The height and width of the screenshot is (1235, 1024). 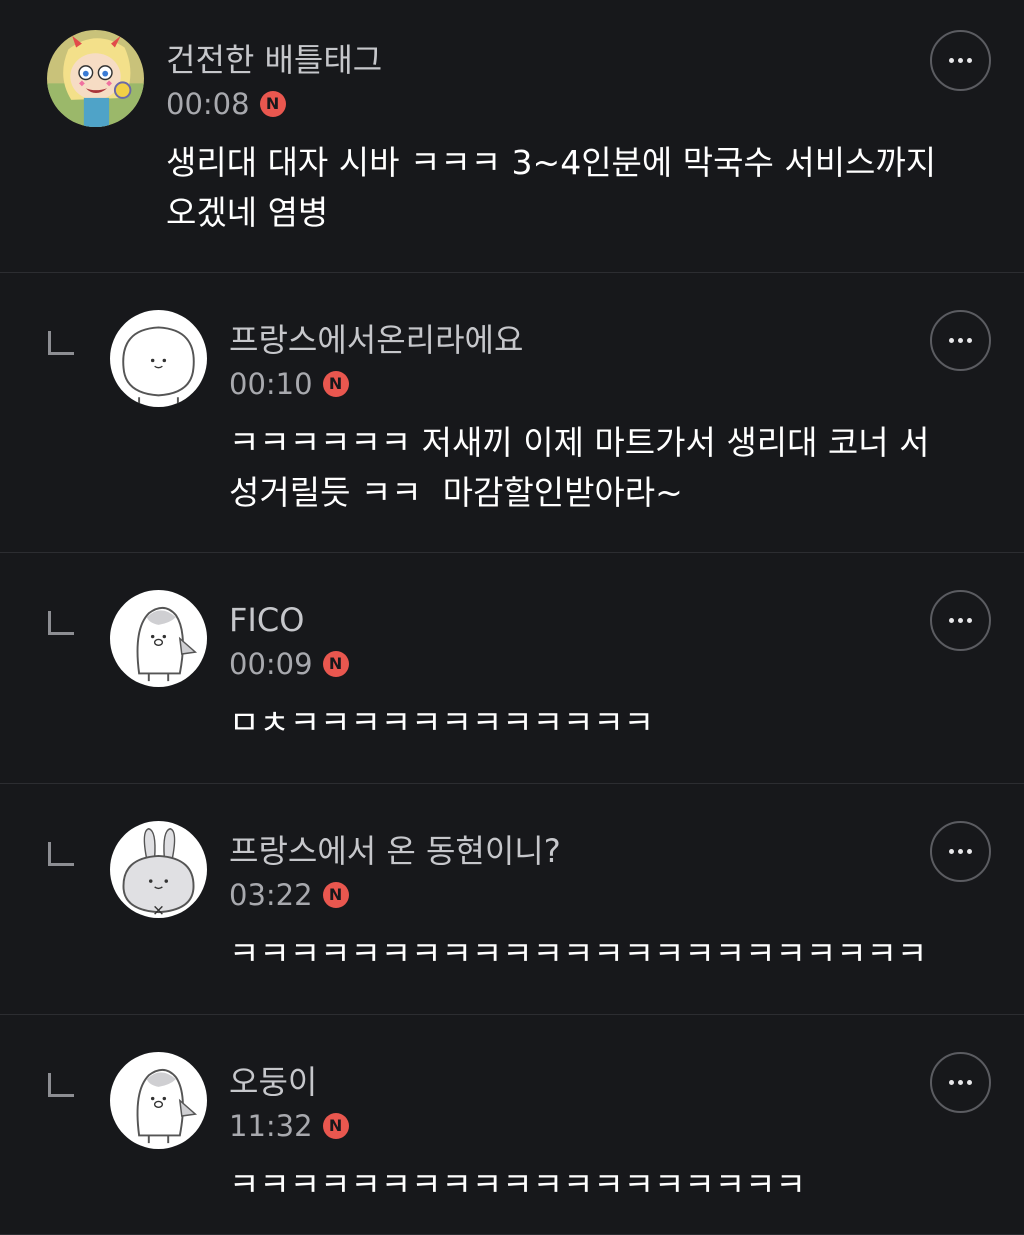 I want to click on bunny-avatar-icon, so click(x=158, y=869).